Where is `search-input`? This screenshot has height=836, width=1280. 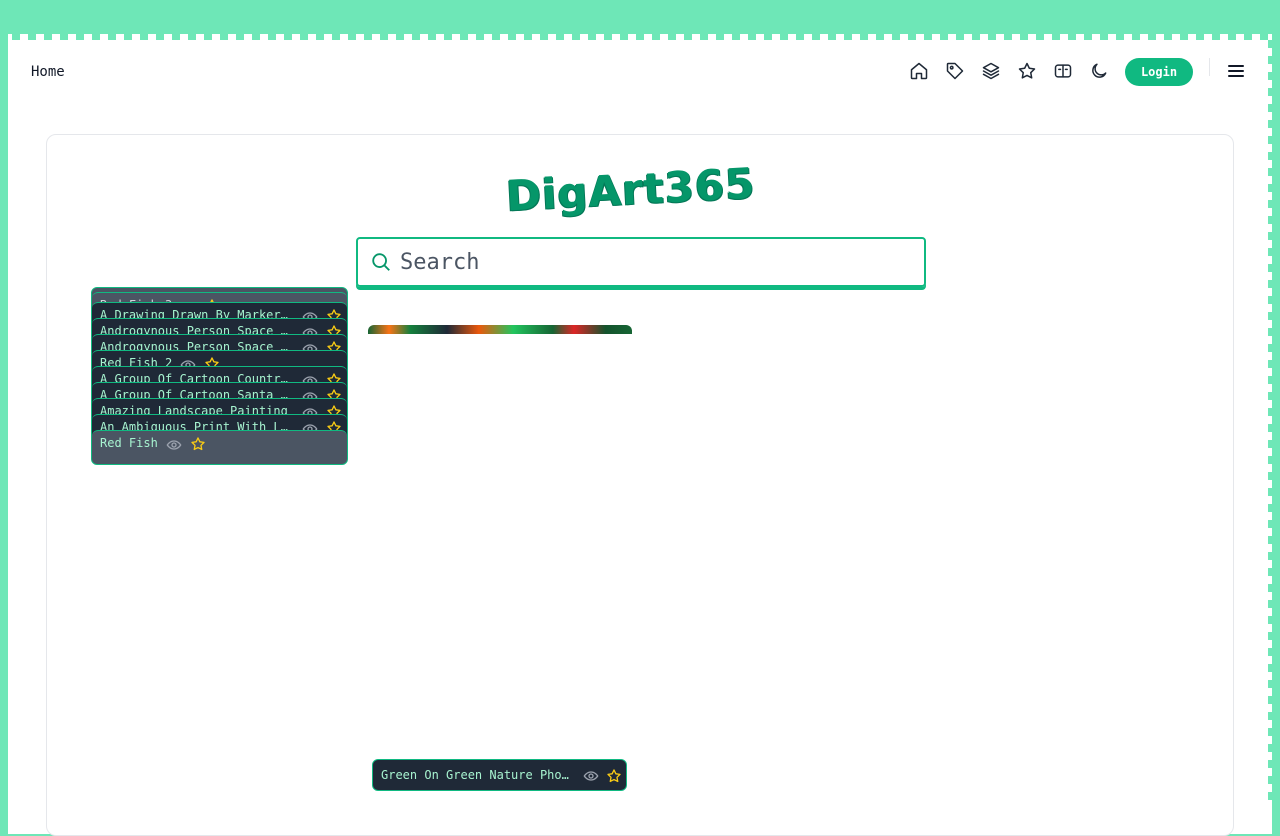
search-input is located at coordinates (650, 262).